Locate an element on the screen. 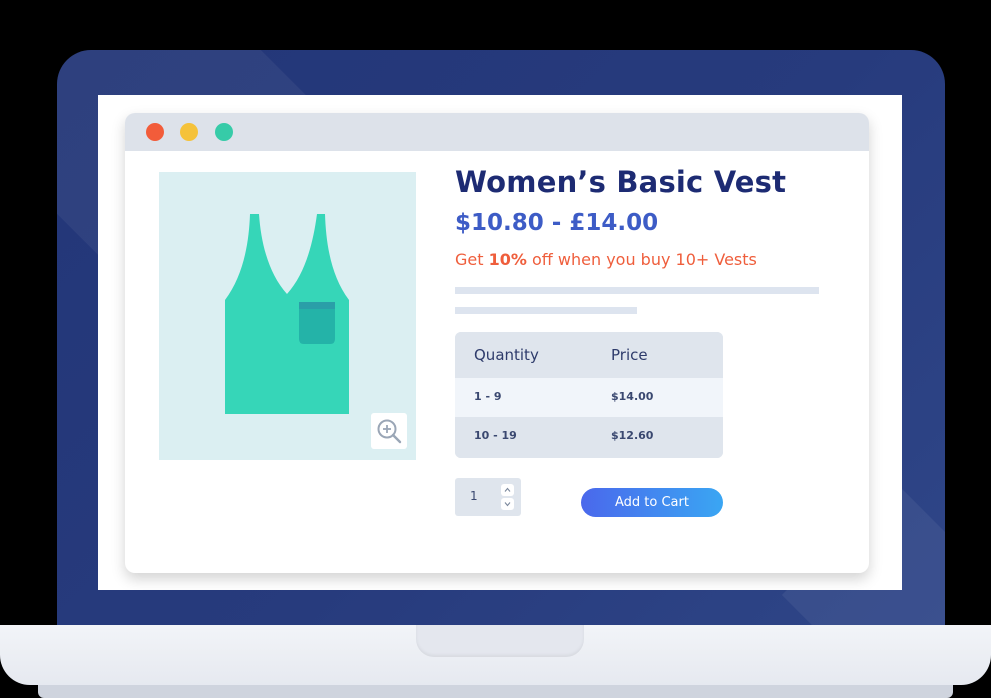 The image size is (991, 698). table-header: Quantity Price is located at coordinates (589, 355).